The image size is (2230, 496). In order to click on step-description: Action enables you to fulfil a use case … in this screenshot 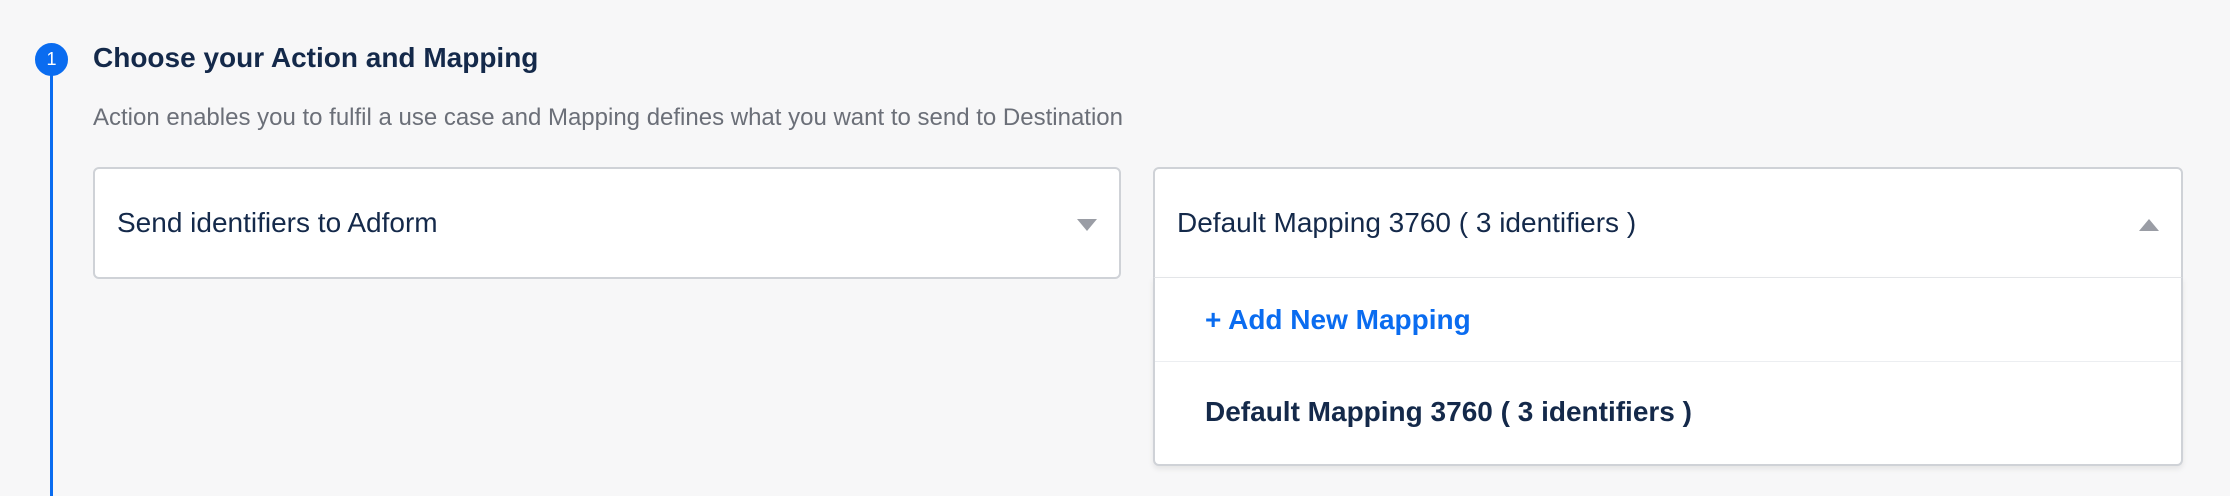, I will do `click(608, 117)`.